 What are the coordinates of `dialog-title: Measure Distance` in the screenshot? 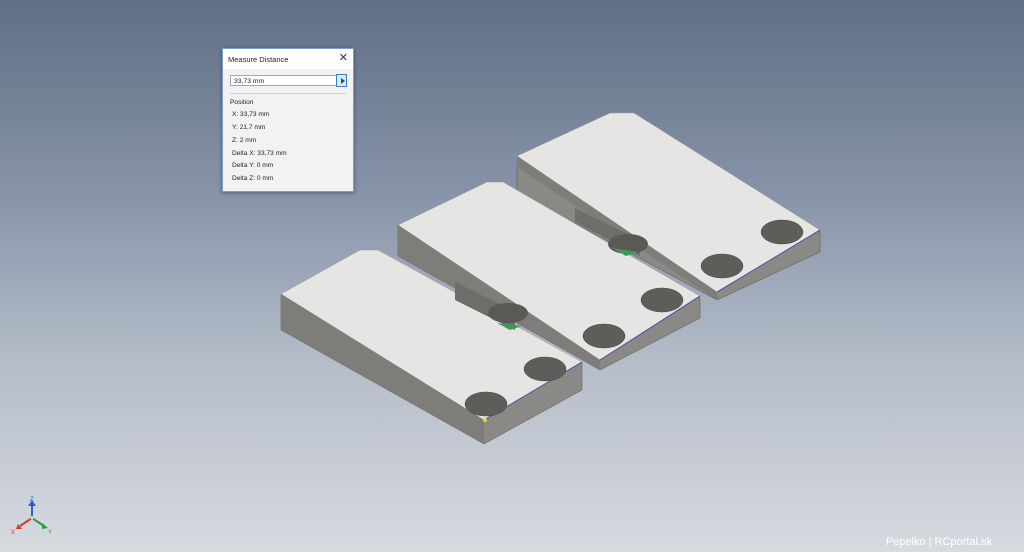 It's located at (258, 59).